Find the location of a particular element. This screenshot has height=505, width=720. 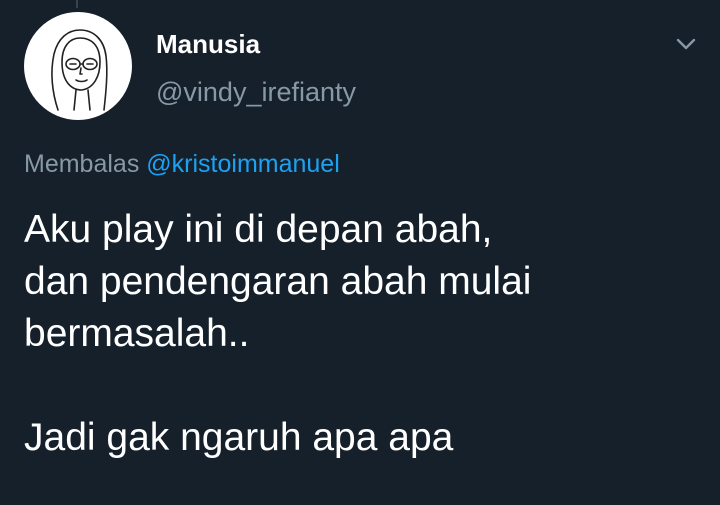

author-display-name: Manusia is located at coordinates (208, 44).